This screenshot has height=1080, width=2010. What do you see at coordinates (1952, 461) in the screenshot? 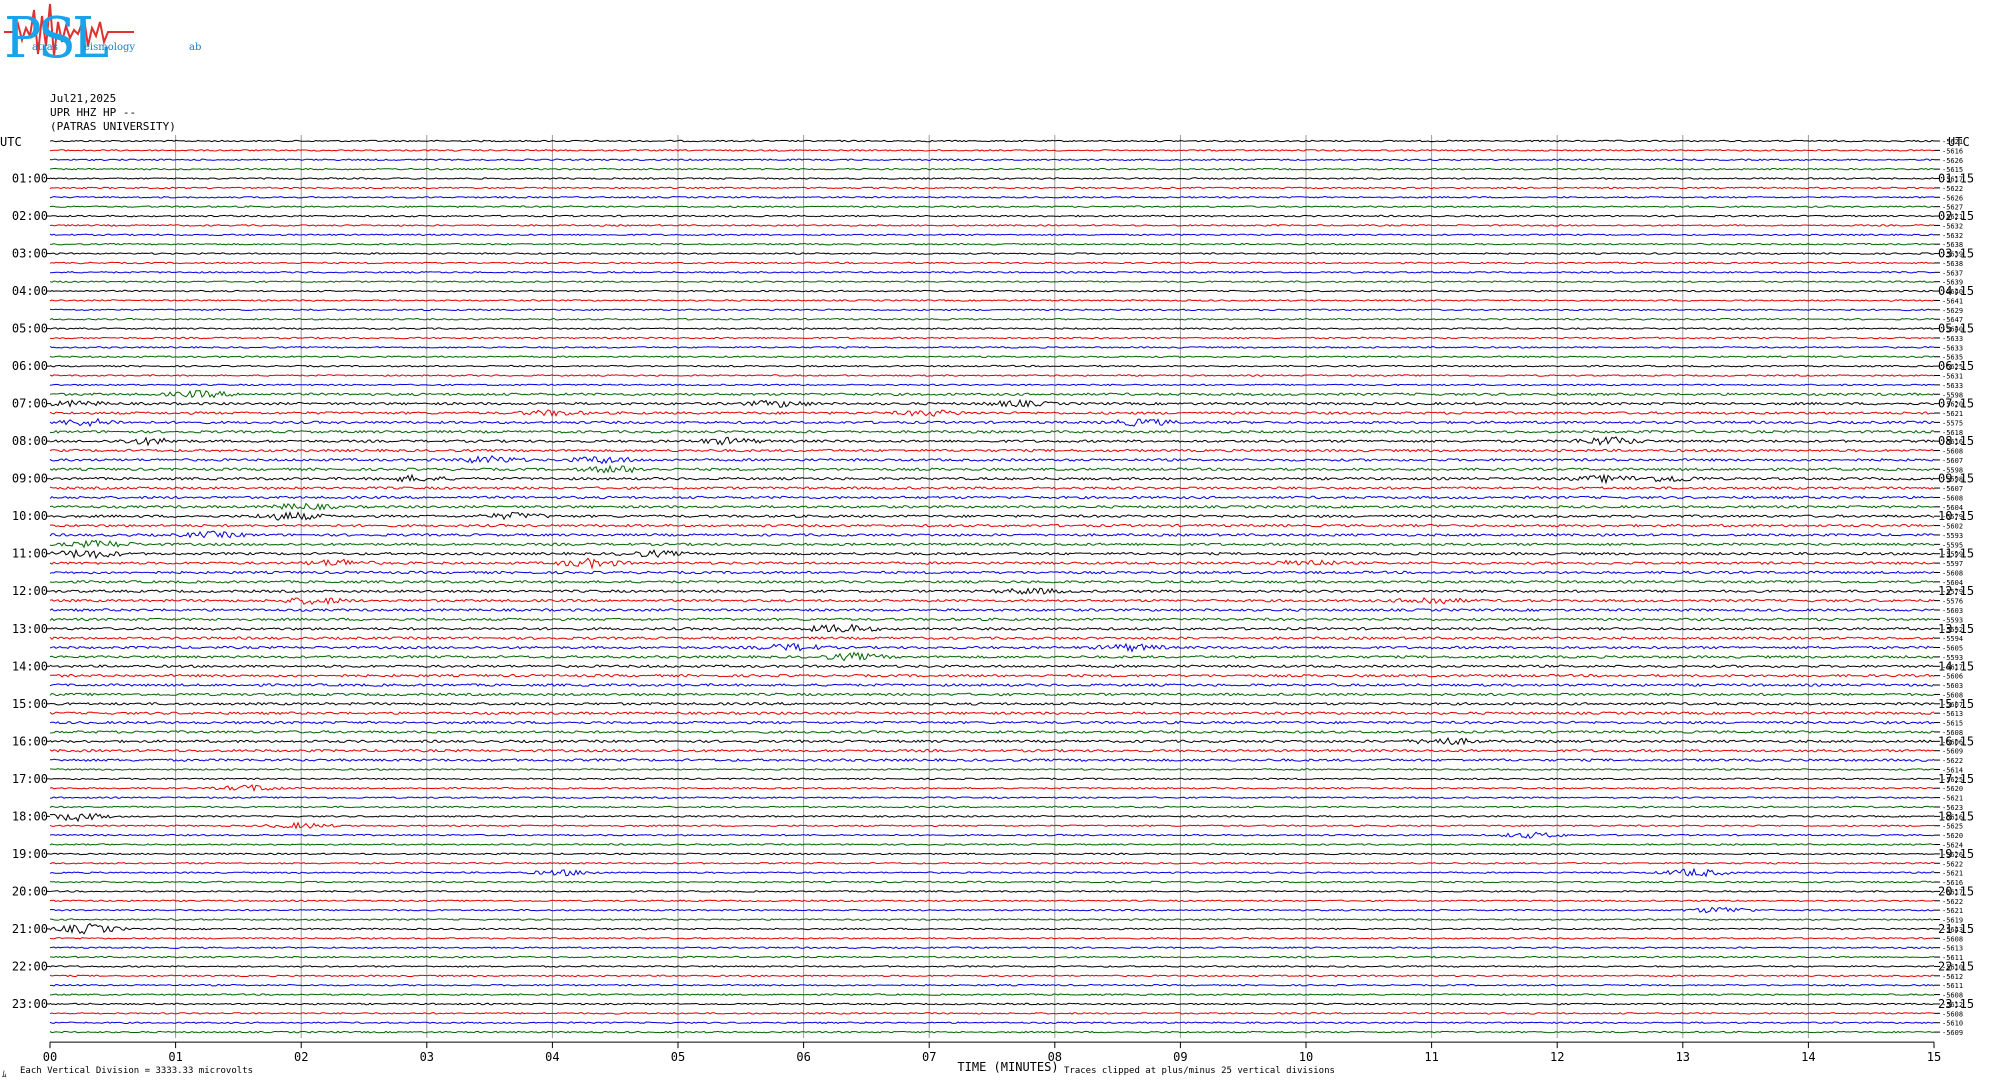
I see `trace-offset-label: -5607` at bounding box center [1952, 461].